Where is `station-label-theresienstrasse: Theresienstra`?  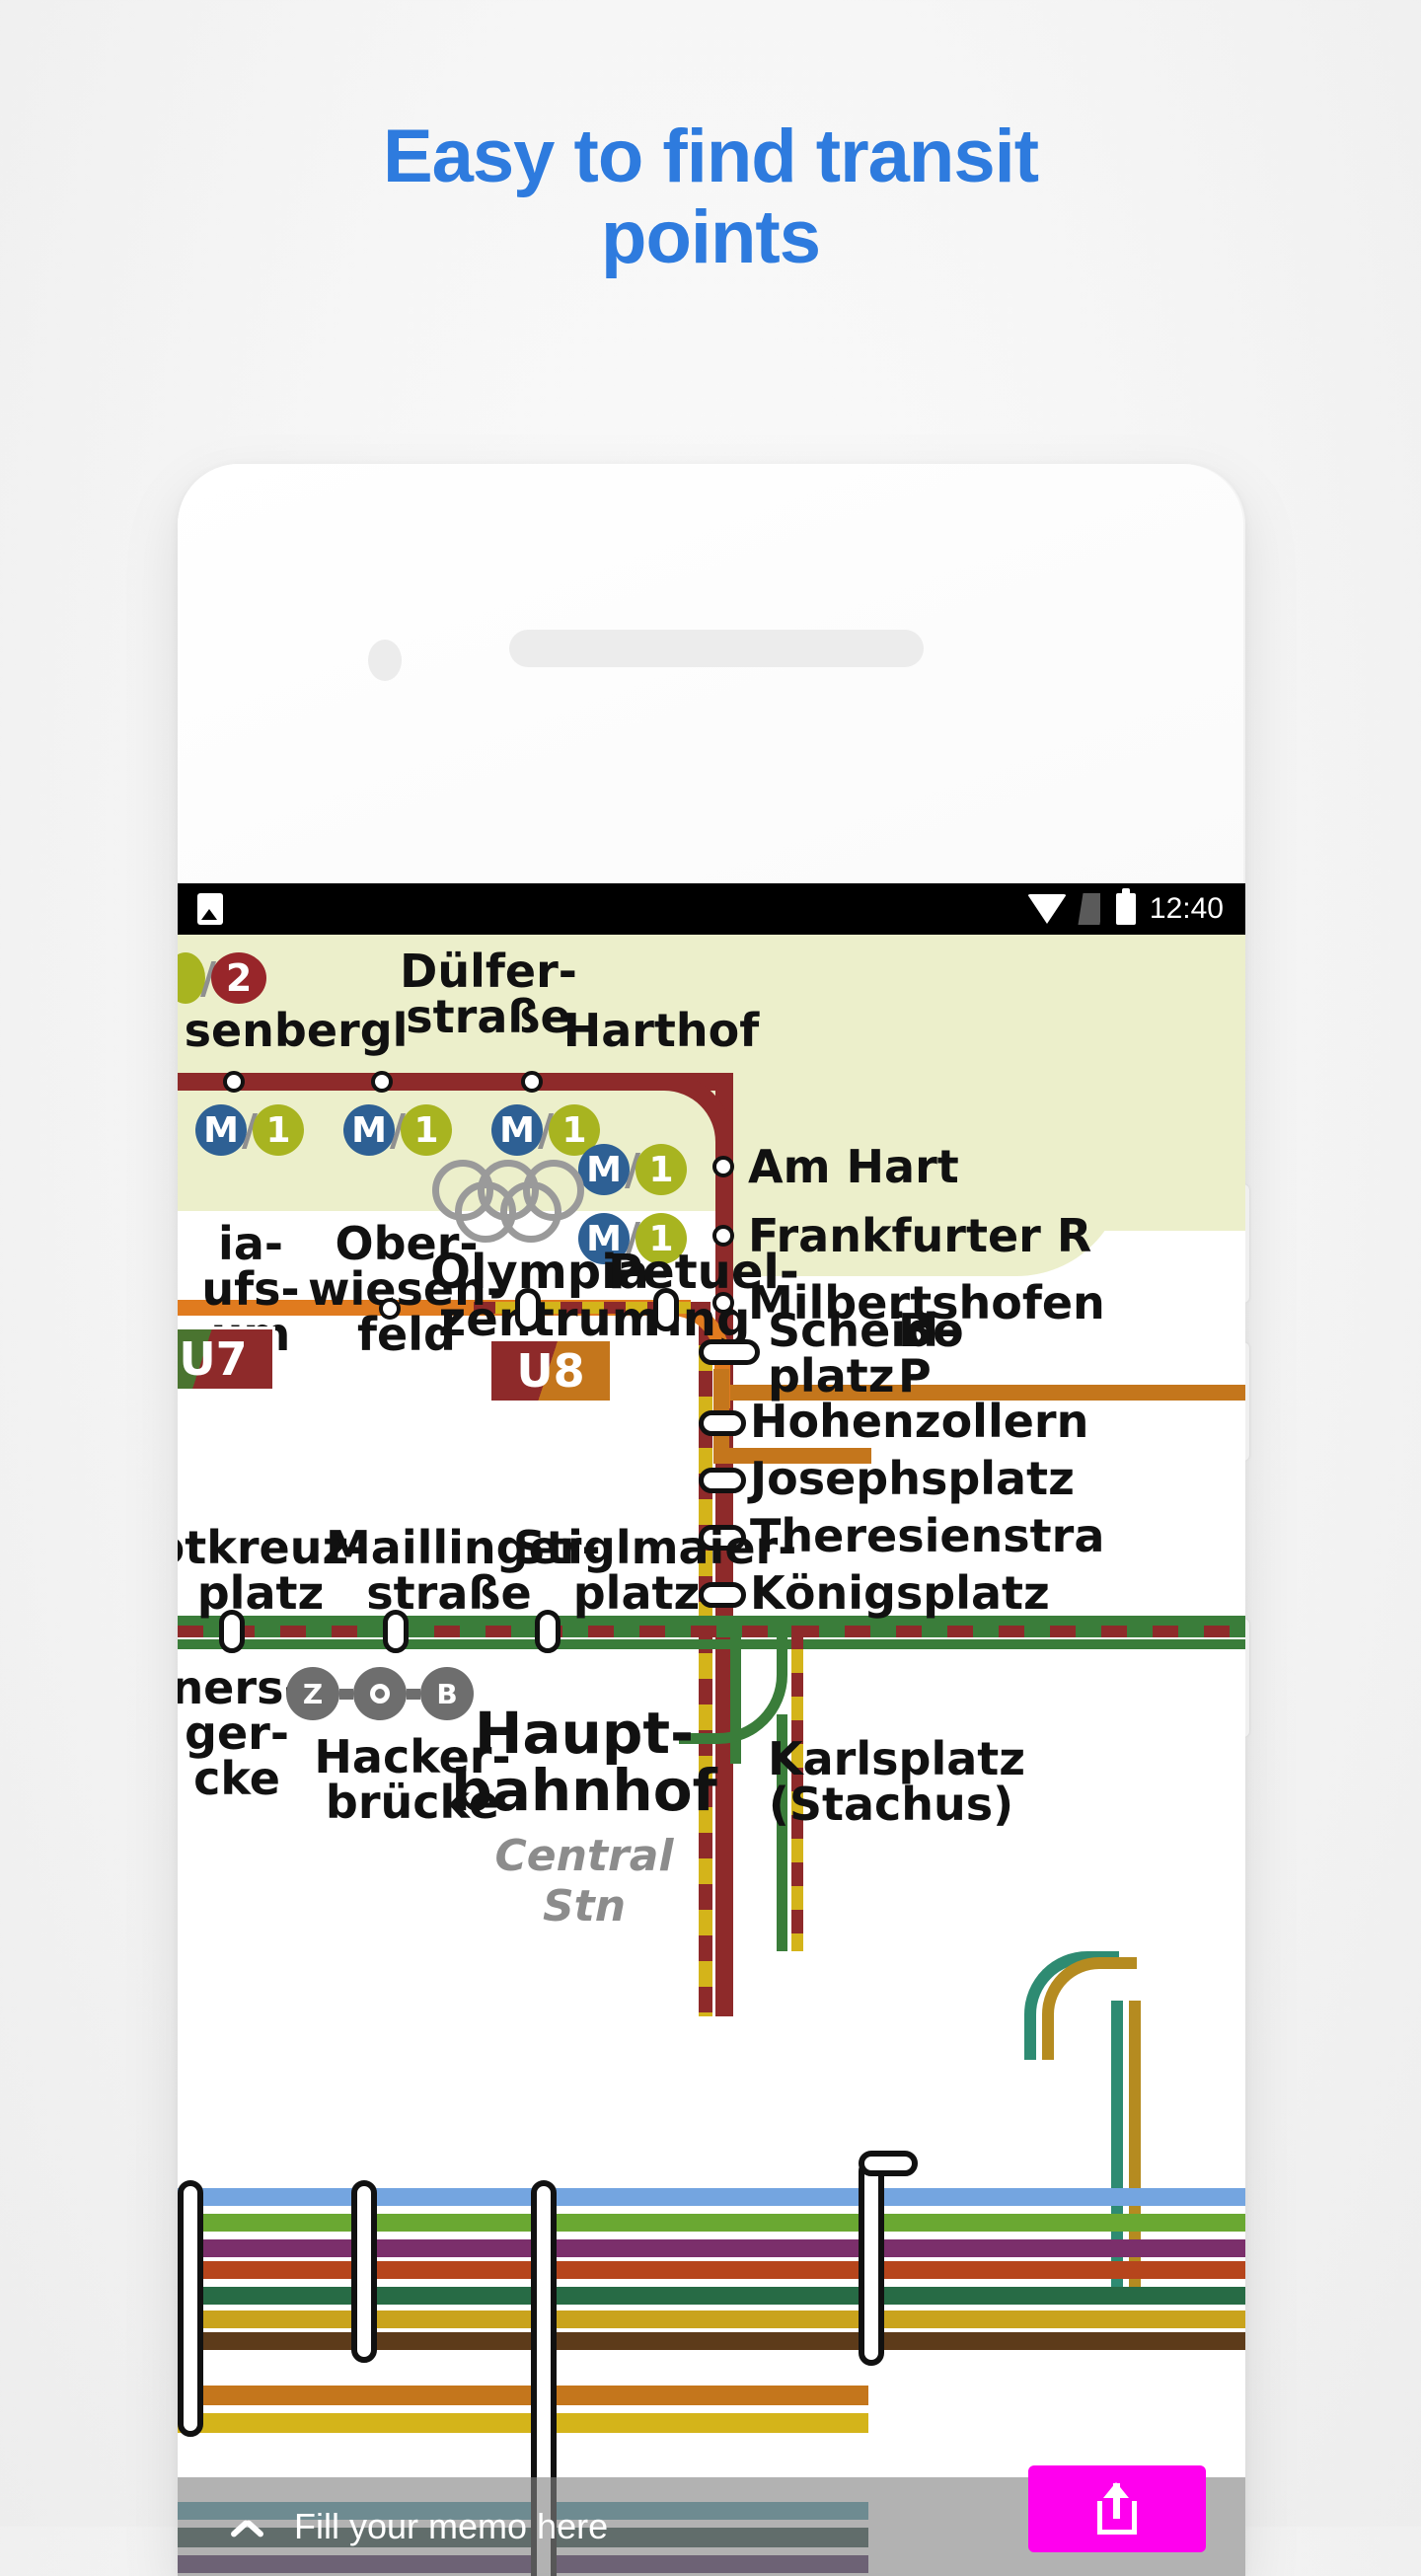
station-label-theresienstrasse: Theresienstra is located at coordinates (928, 1536).